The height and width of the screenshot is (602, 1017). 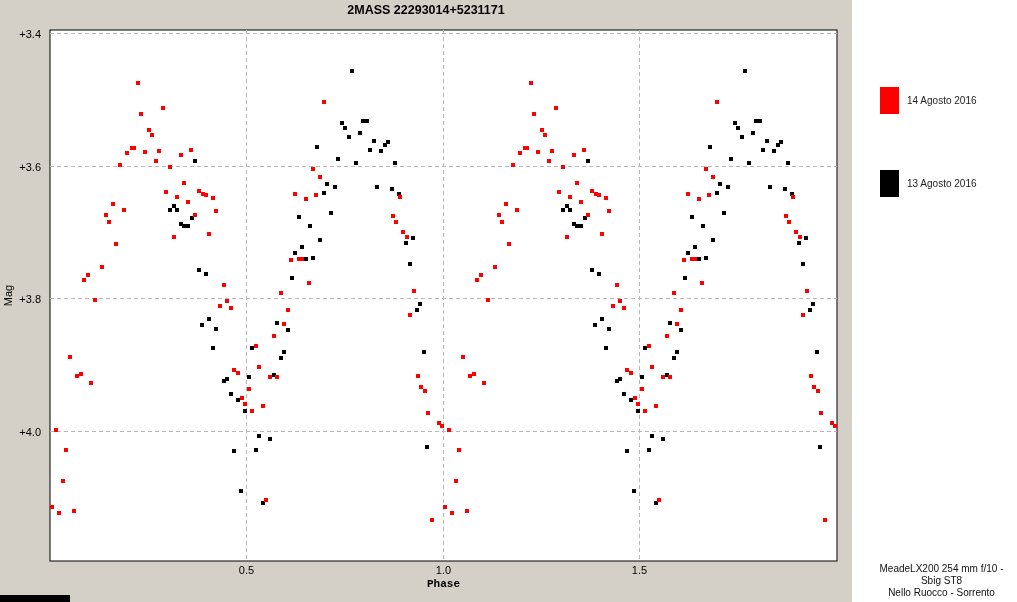 What do you see at coordinates (30, 431) in the screenshot?
I see `y-tick-label: +4.0` at bounding box center [30, 431].